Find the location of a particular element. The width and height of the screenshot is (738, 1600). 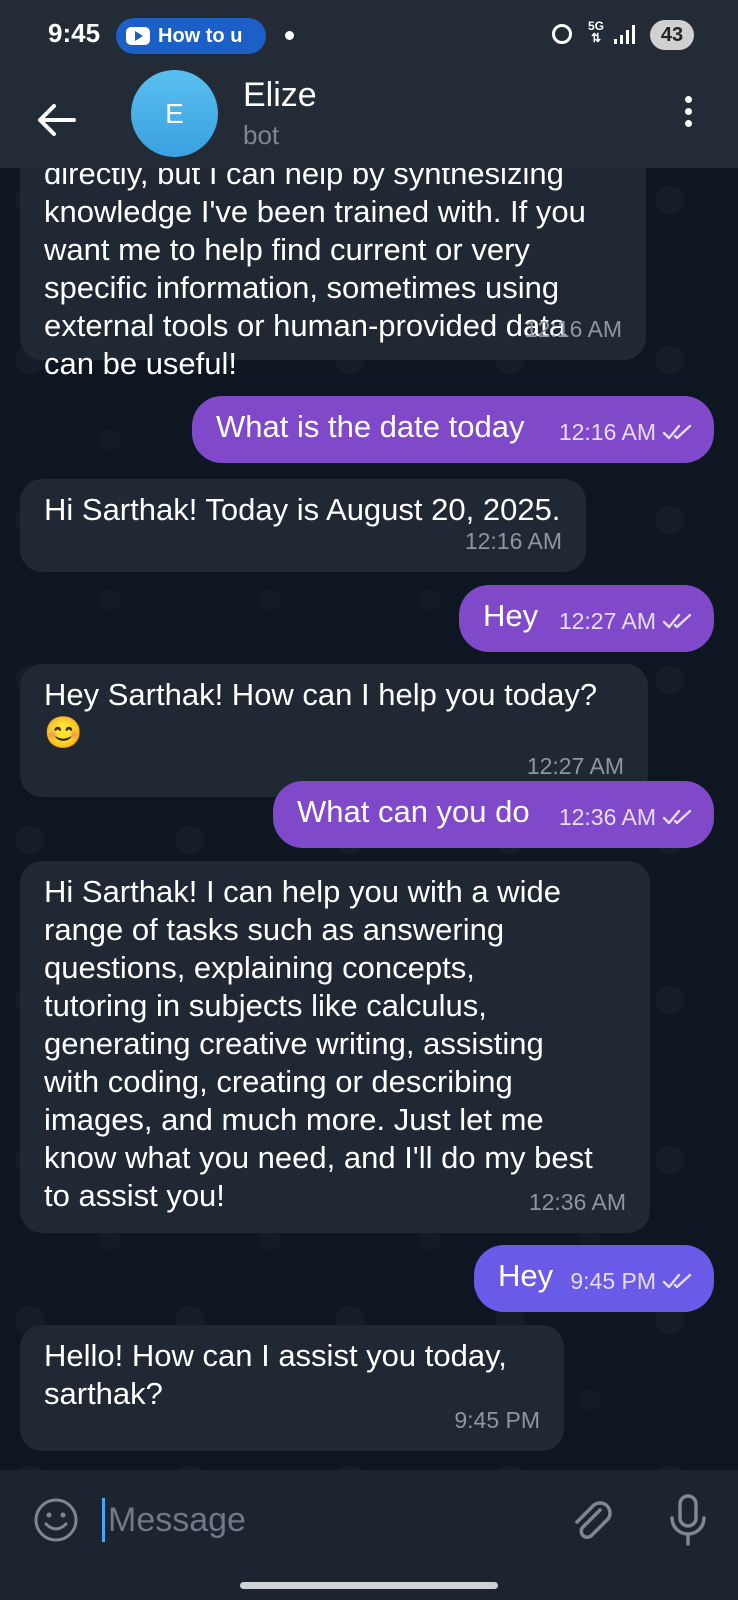

microphone-icon is located at coordinates (688, 1520).